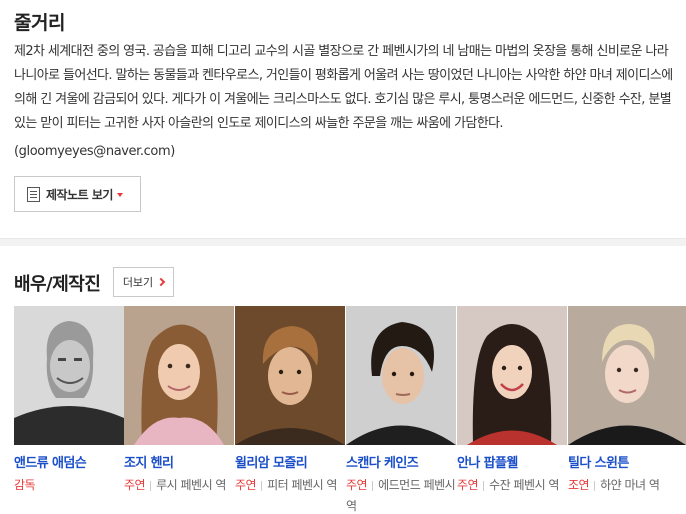 Image resolution: width=686 pixels, height=514 pixels. What do you see at coordinates (138, 282) in the screenshot?
I see `more-label: 더보기` at bounding box center [138, 282].